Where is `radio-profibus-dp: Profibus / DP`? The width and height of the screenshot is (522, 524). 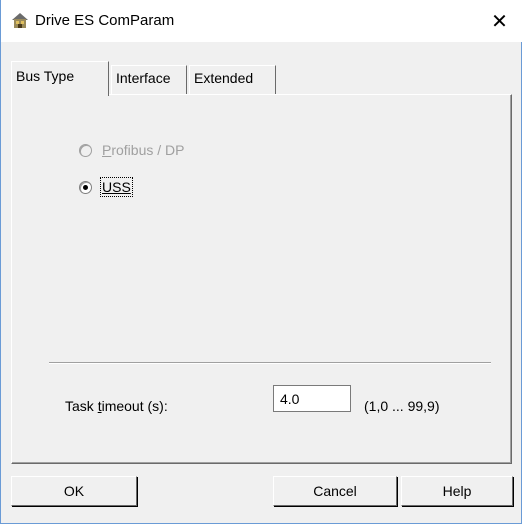 radio-profibus-dp: Profibus / DP is located at coordinates (131, 150).